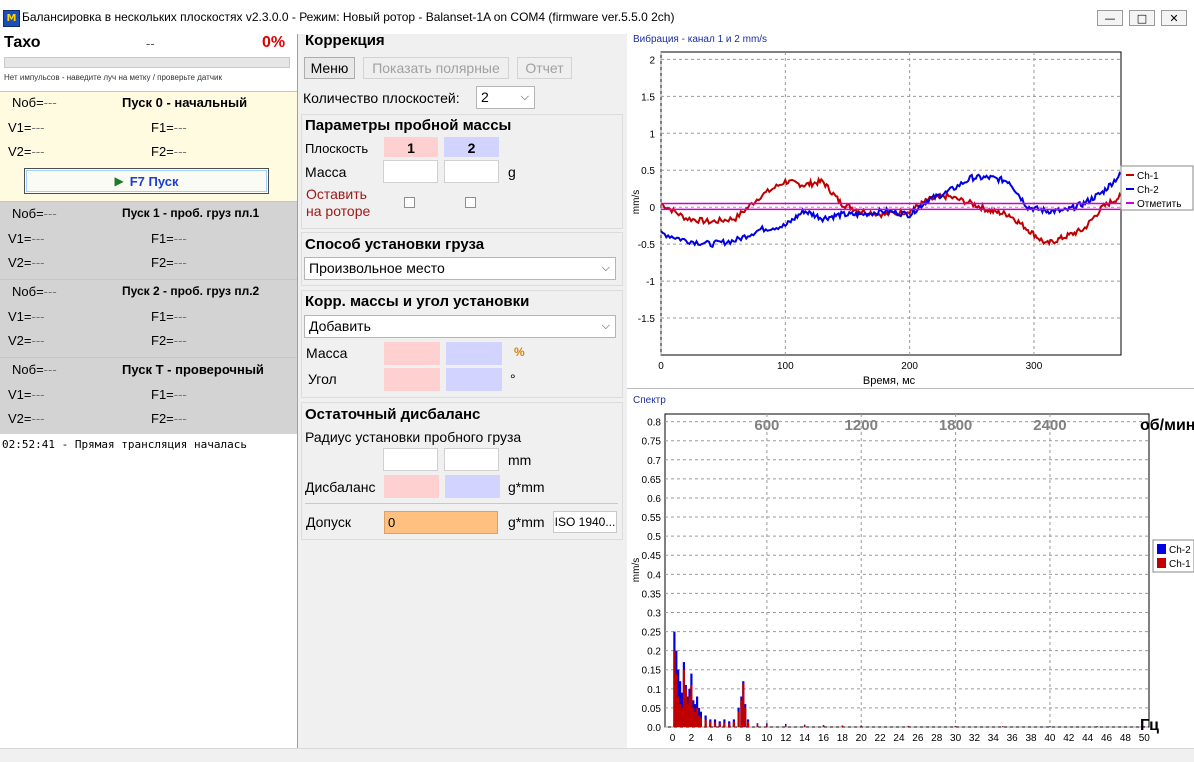  I want to click on spectrum-x-tick: 0, so click(673, 738).